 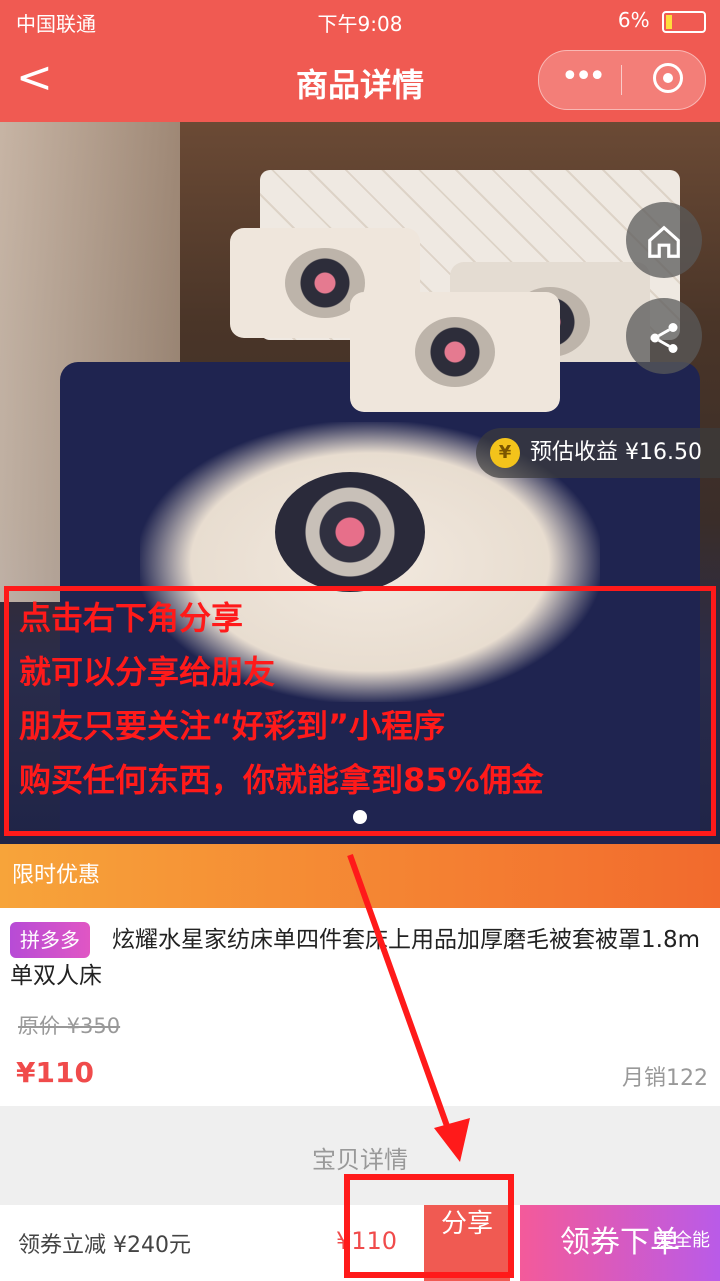 I want to click on promo-banner: 限时优惠, so click(x=360, y=876).